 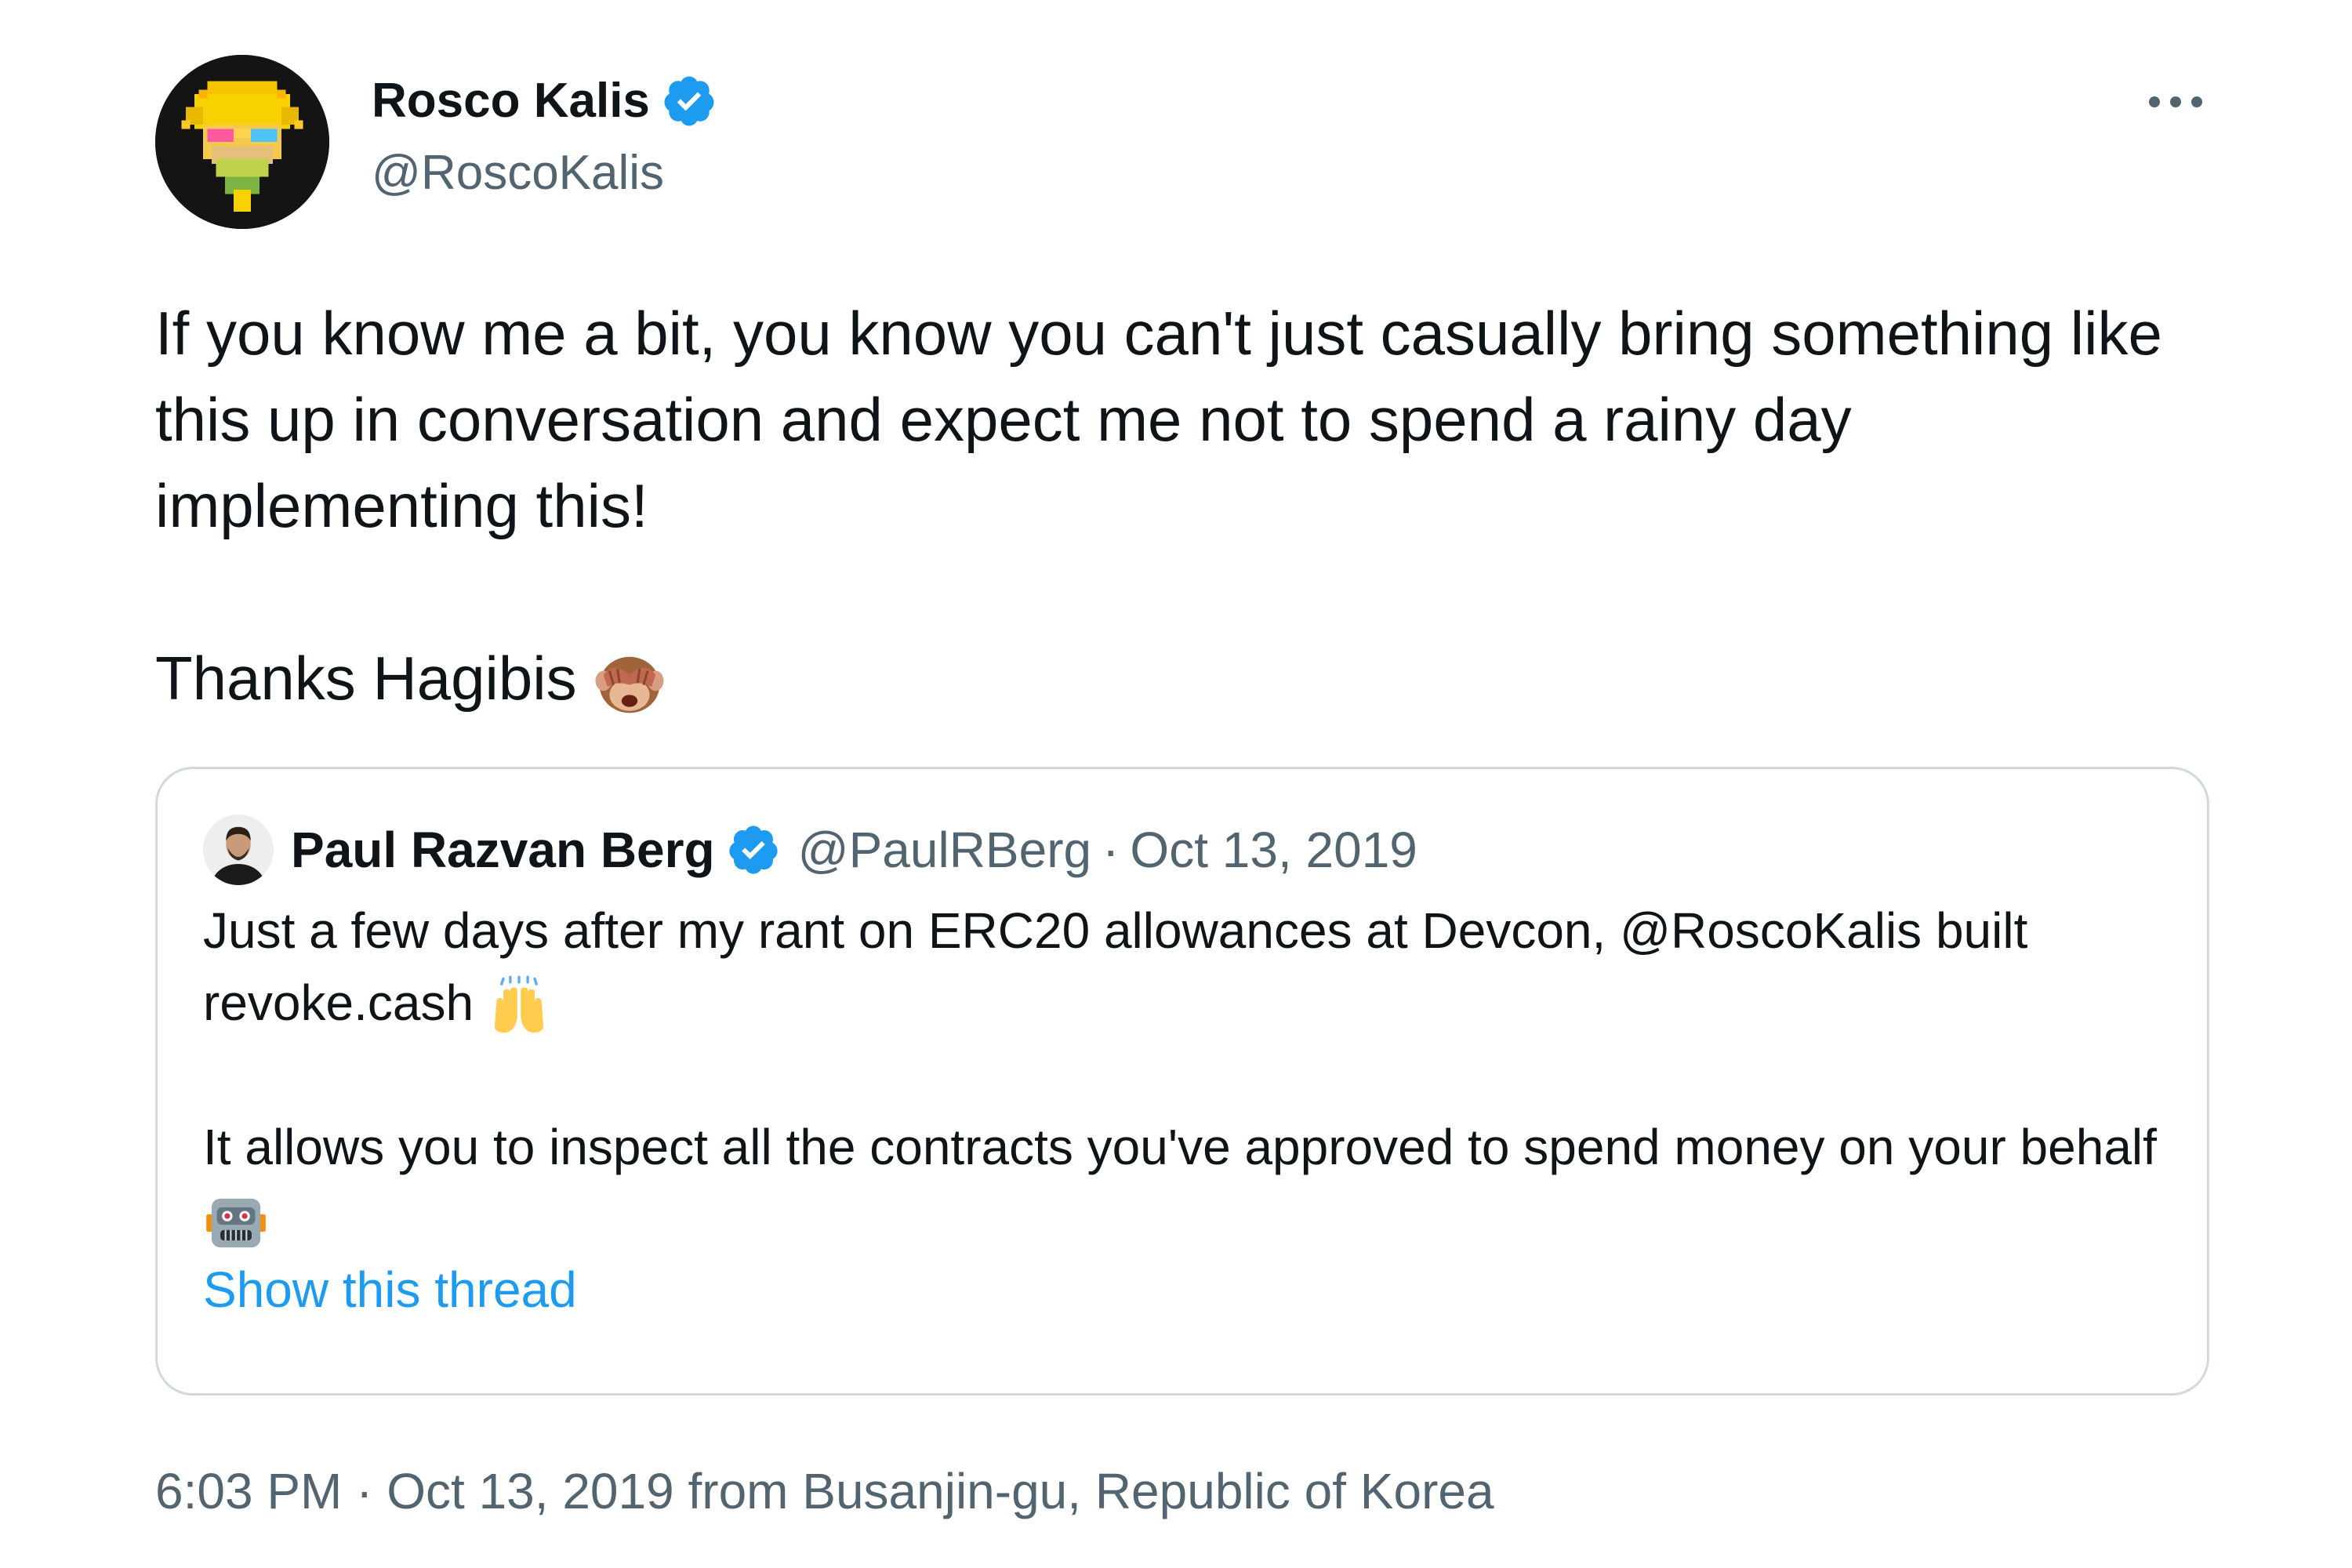 I want to click on author-name-text: Rosco Kalis, so click(x=511, y=101).